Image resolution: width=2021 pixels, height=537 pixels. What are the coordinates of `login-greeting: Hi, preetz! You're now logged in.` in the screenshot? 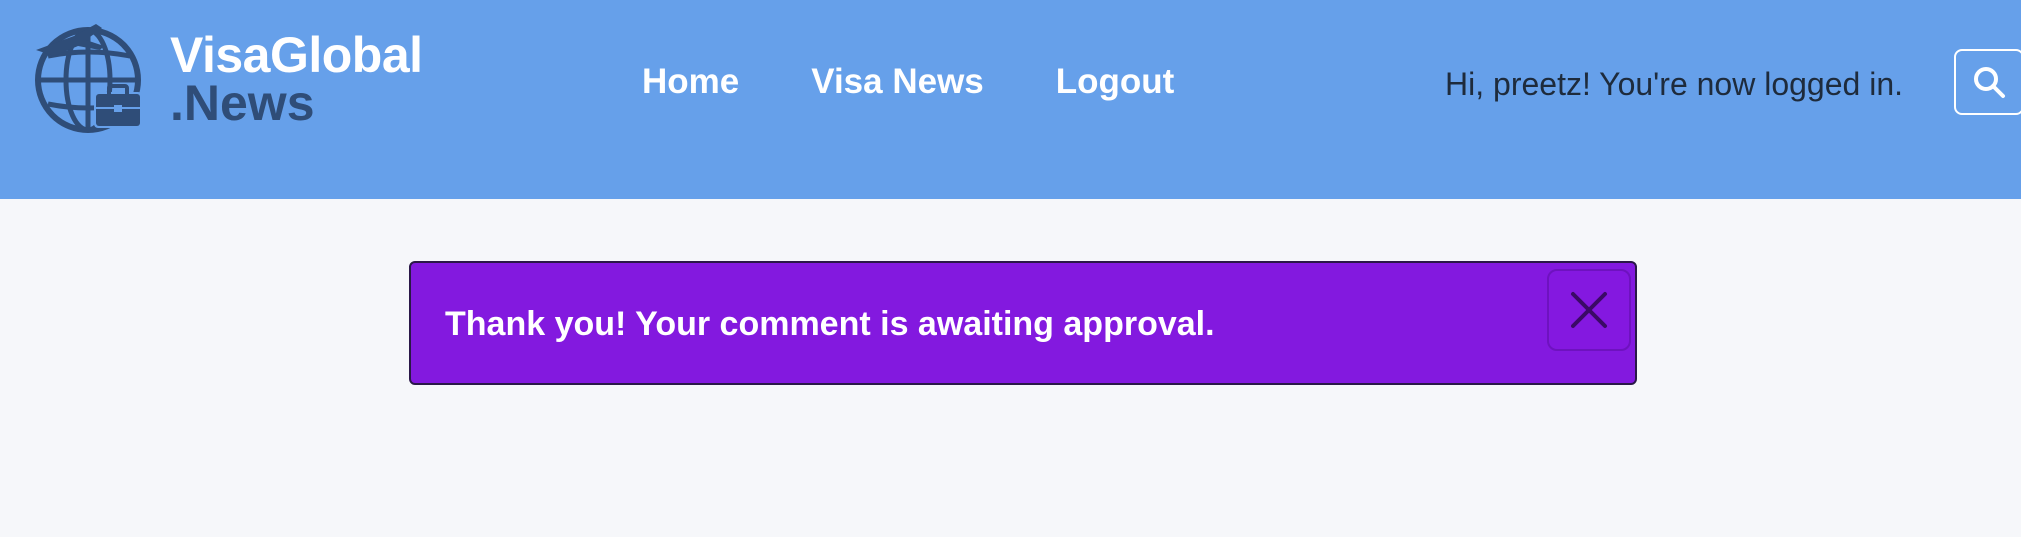 It's located at (1674, 84).